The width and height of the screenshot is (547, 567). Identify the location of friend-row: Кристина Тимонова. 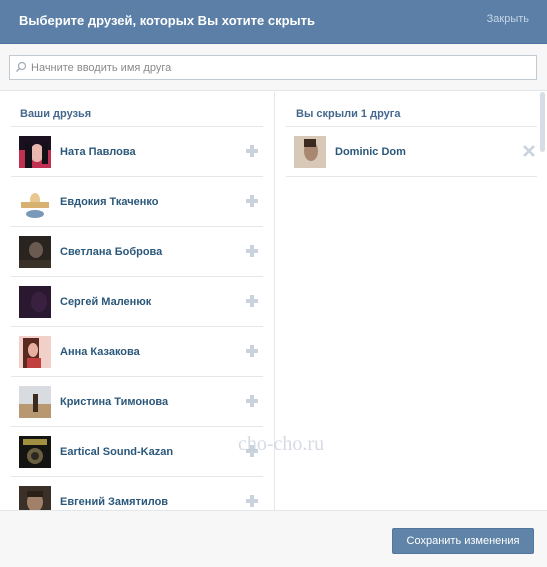
(137, 402).